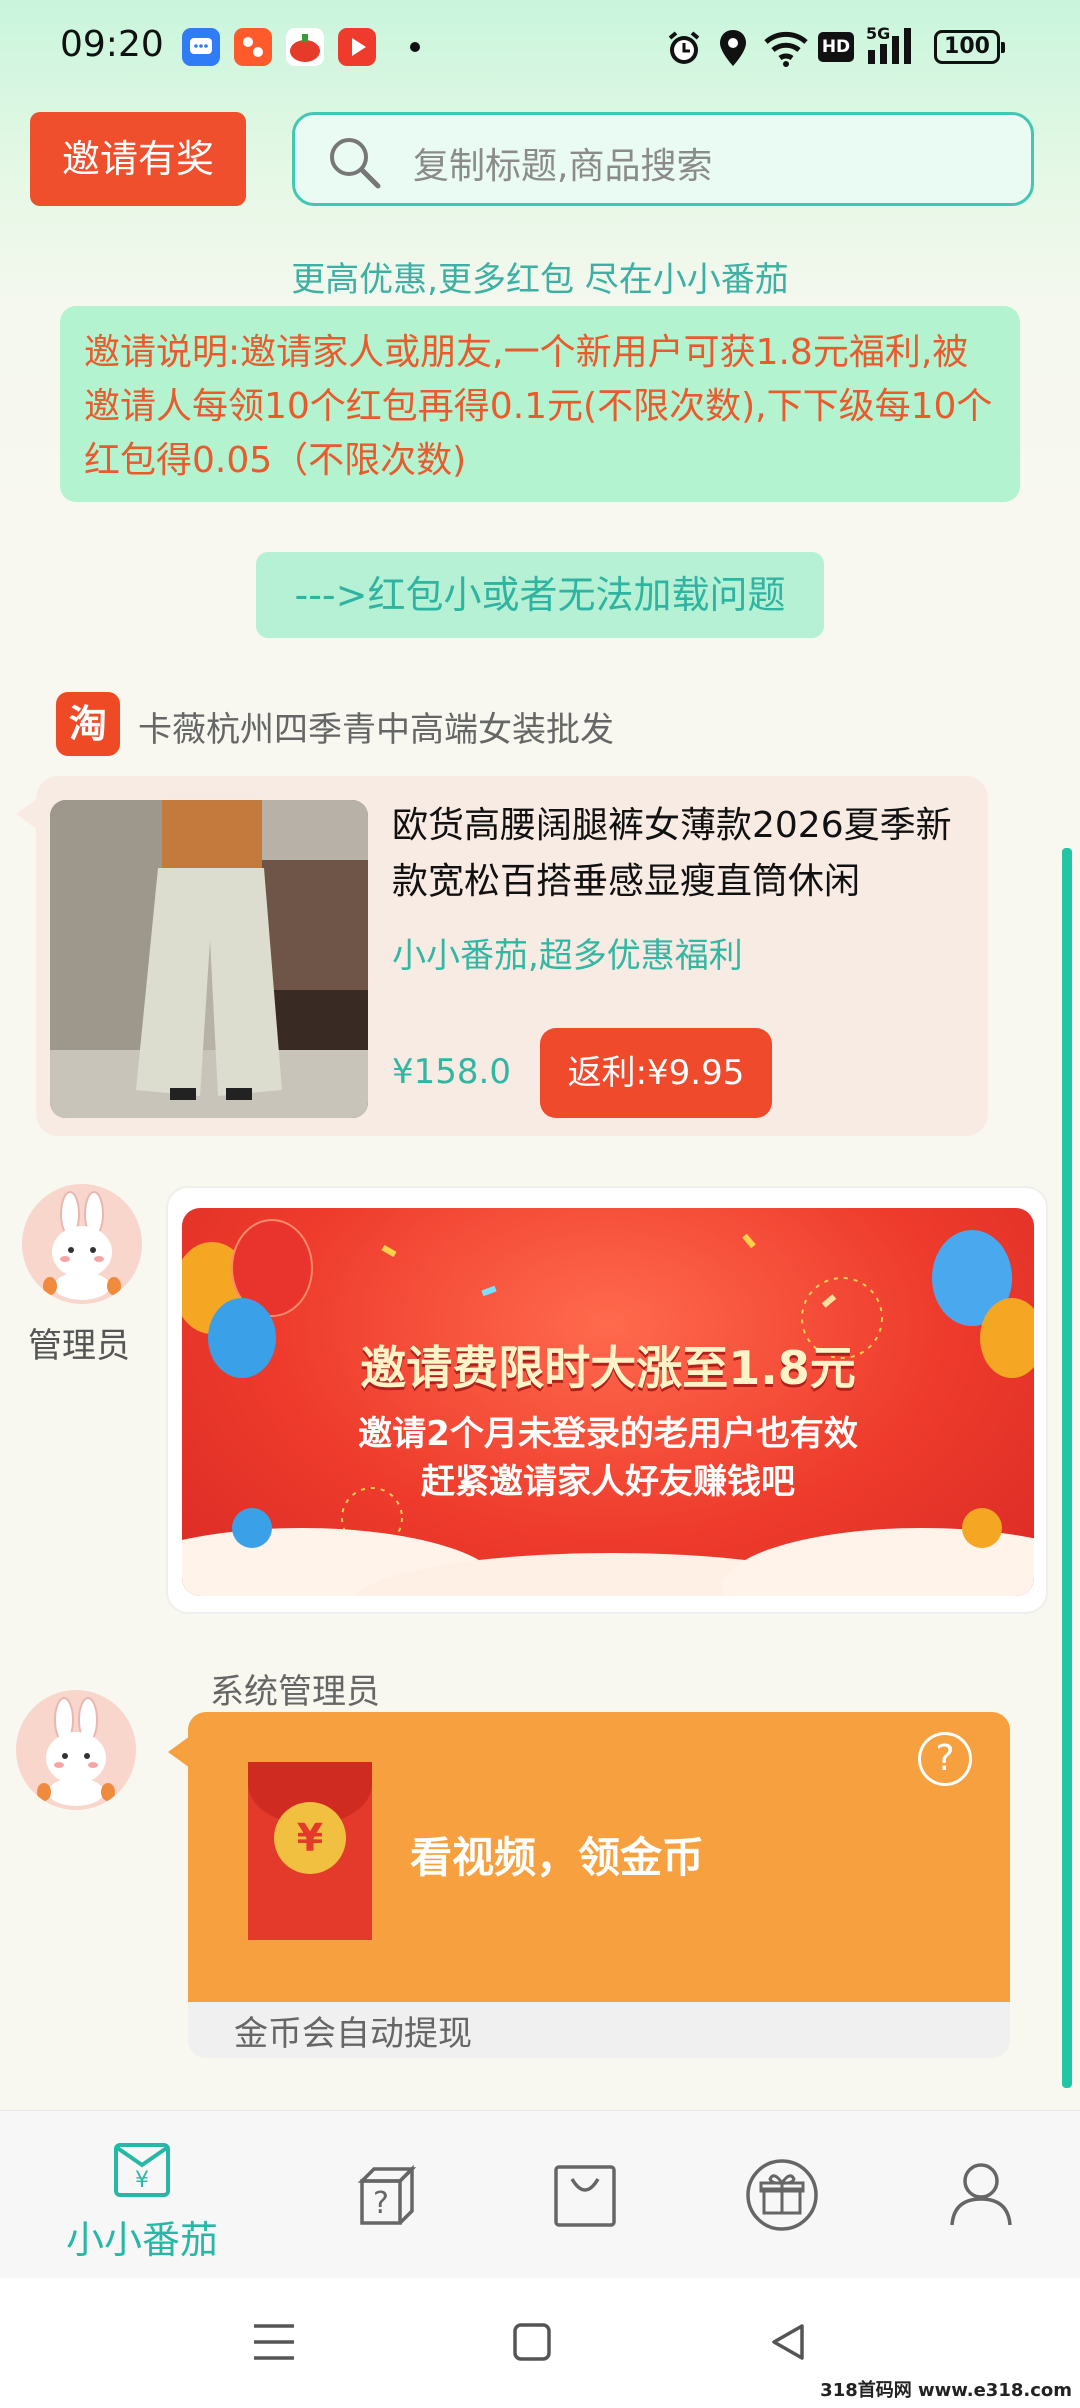 The height and width of the screenshot is (2408, 1080). Describe the element at coordinates (540, 595) in the screenshot. I see `red-packet-issue-link: --->红包小或者无法加载问题` at that location.